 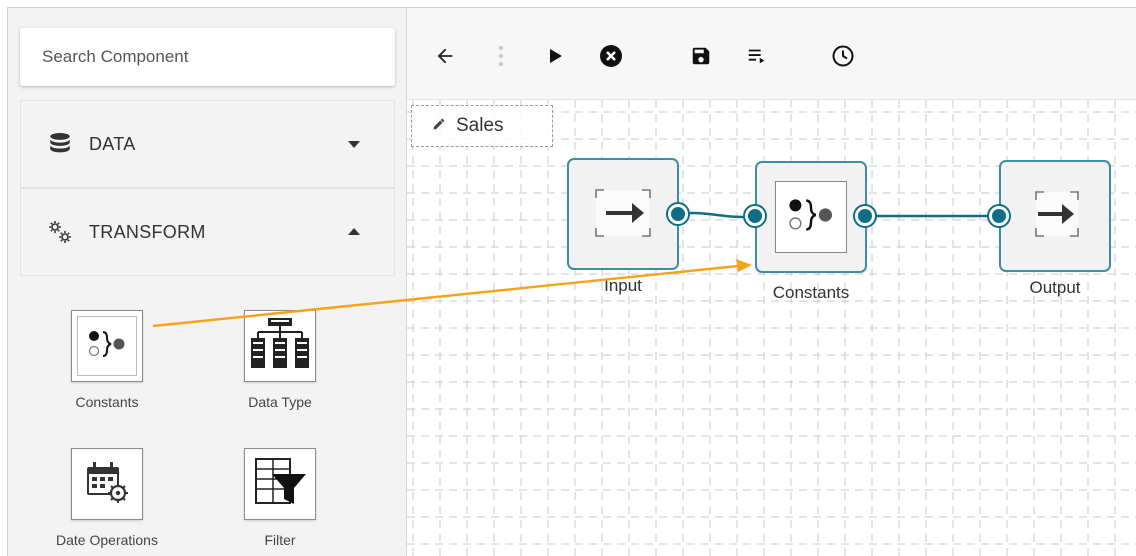 What do you see at coordinates (999, 216) in the screenshot?
I see `output-in-port` at bounding box center [999, 216].